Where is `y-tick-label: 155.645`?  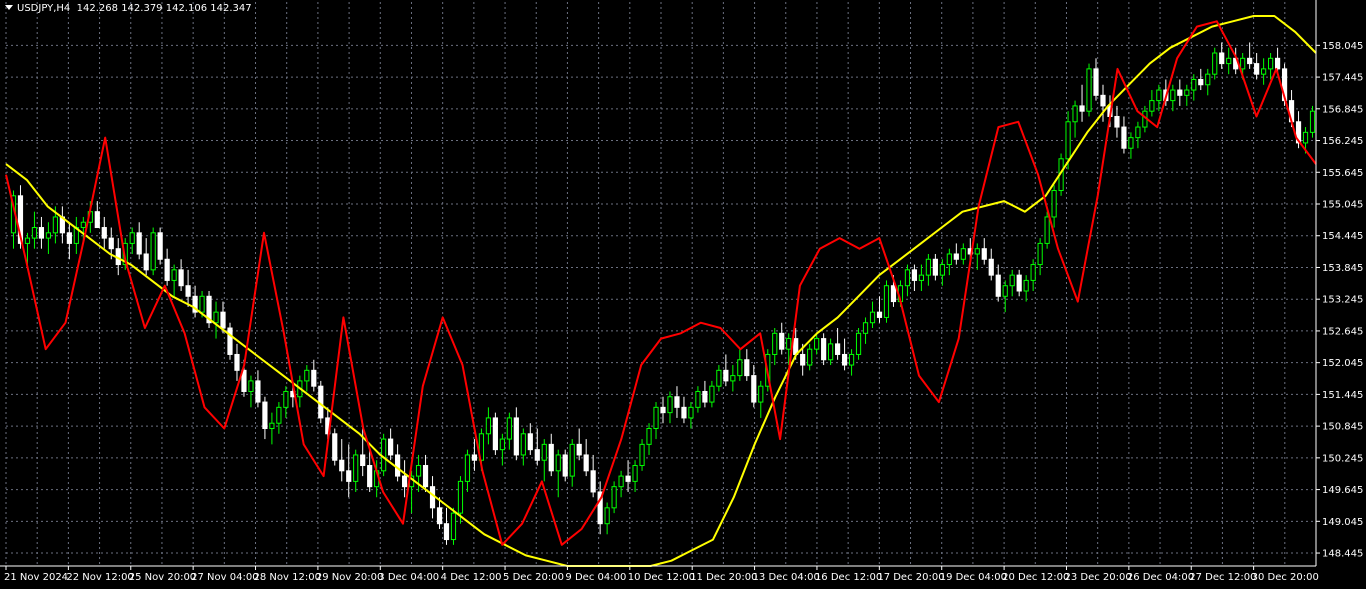 y-tick-label: 155.645 is located at coordinates (1342, 173).